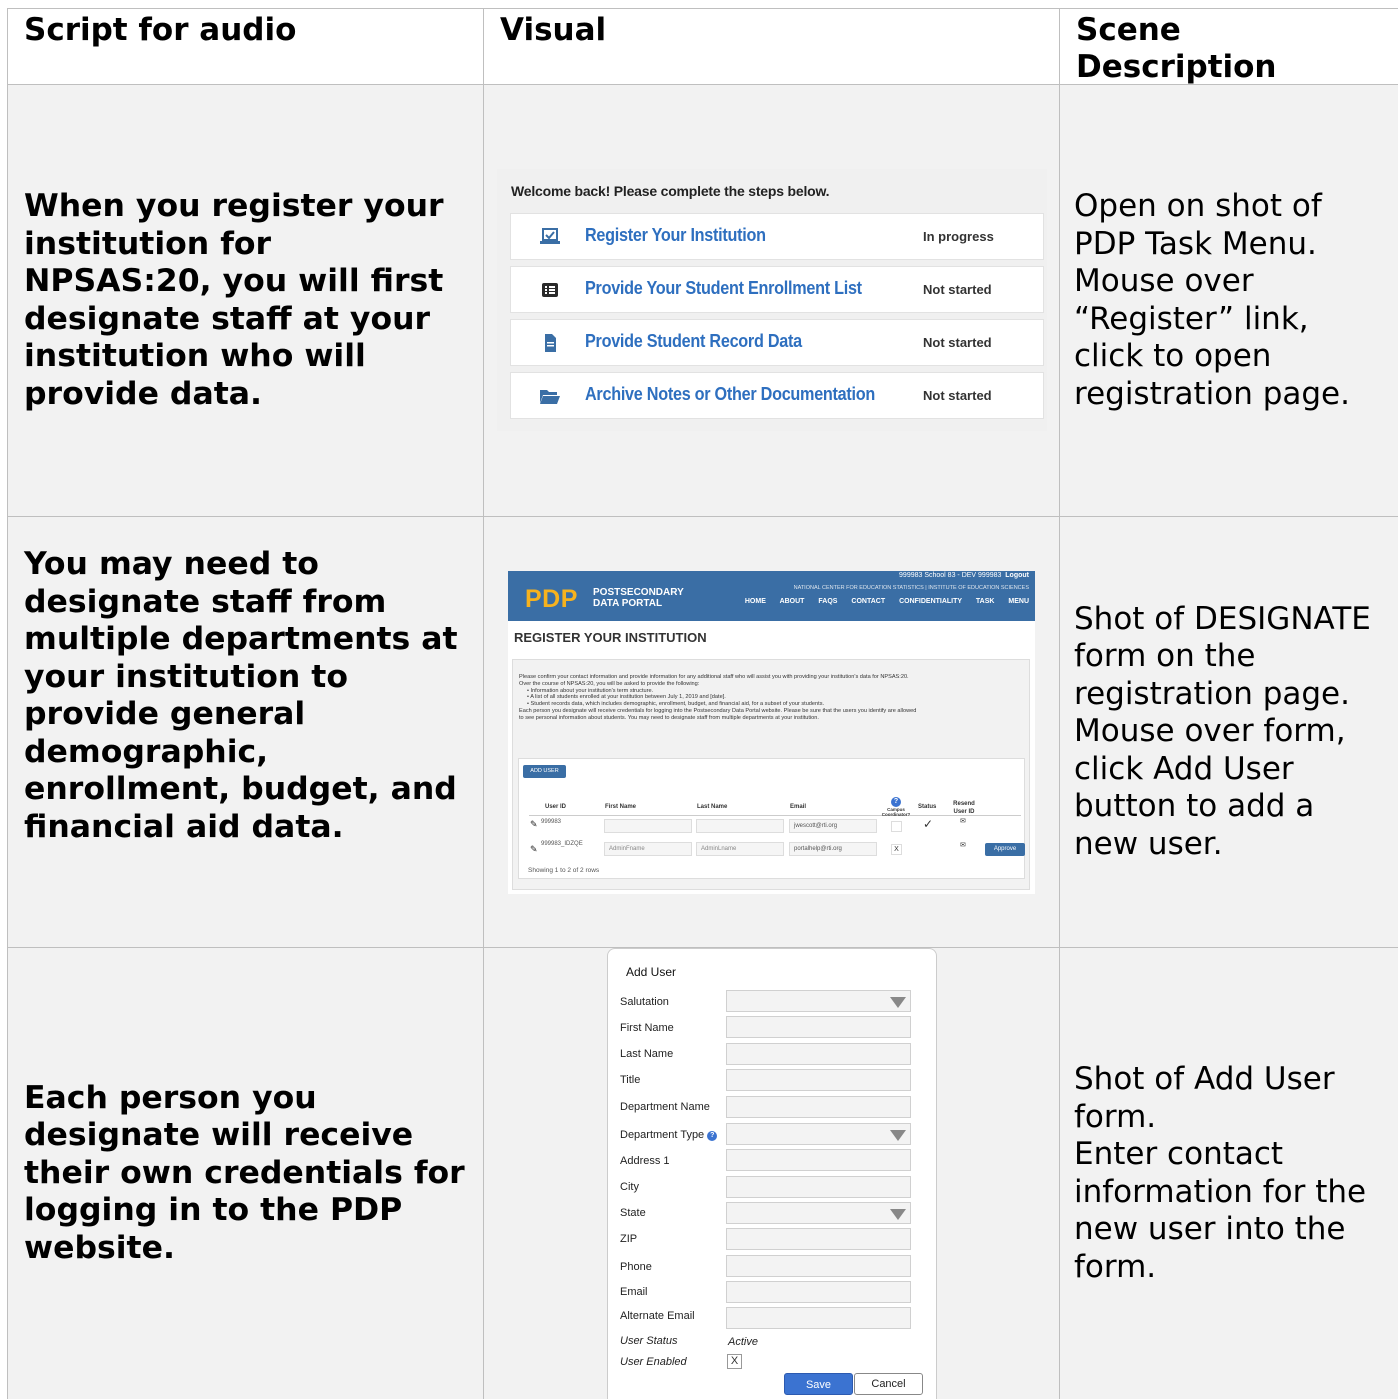 The width and height of the screenshot is (1398, 1399). Describe the element at coordinates (730, 394) in the screenshot. I see `task-link-archive: Archive Notes or Other Documentation` at that location.